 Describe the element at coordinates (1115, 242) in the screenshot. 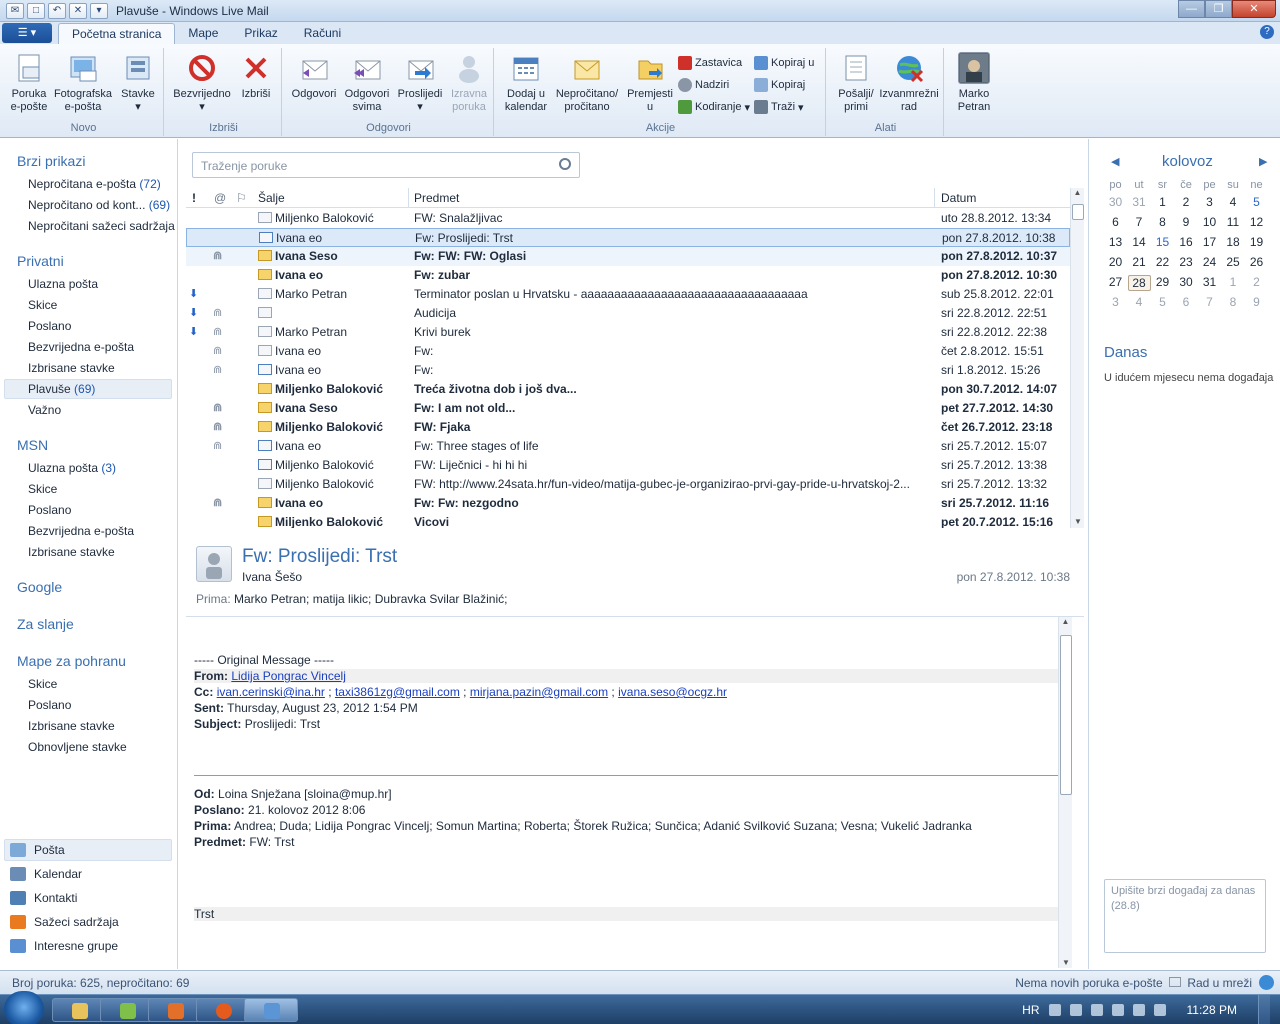

I see `calendar-day: 13` at that location.